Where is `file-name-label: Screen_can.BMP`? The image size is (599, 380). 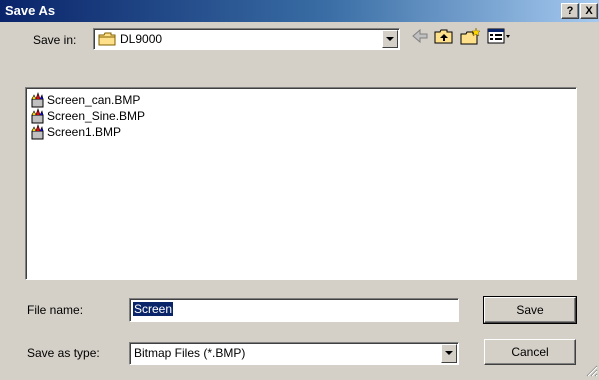 file-name-label: Screen_can.BMP is located at coordinates (94, 100).